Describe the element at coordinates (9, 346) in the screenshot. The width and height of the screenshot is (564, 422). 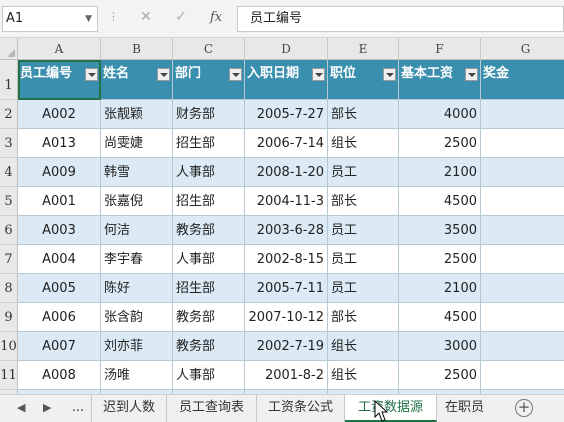
I see `row-header: 10` at that location.